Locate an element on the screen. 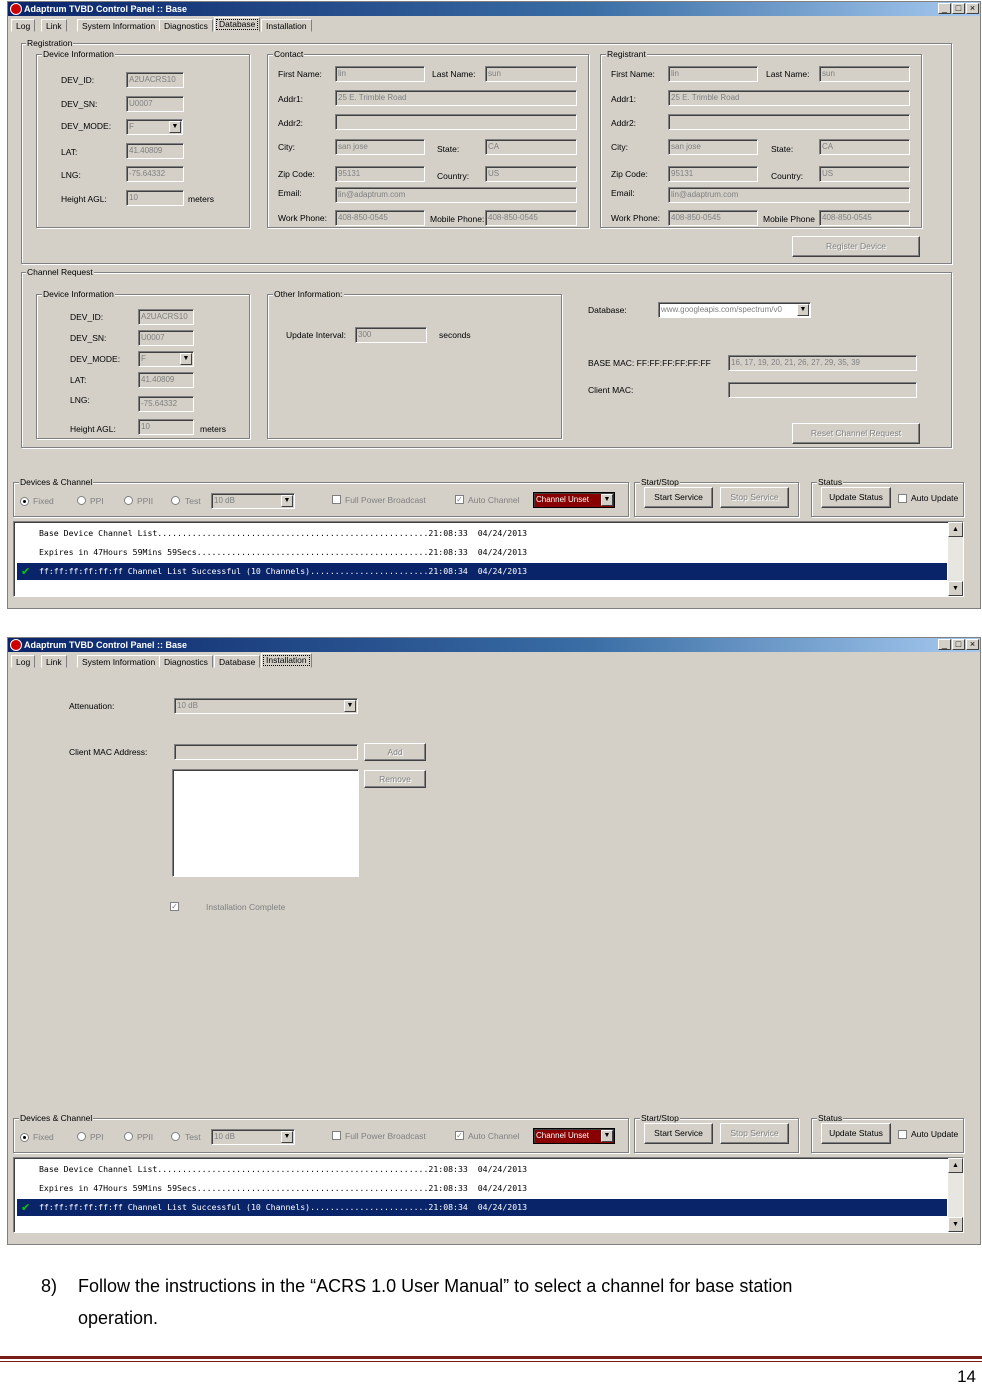  dev-mode-combo: F ▼ is located at coordinates (154, 127).